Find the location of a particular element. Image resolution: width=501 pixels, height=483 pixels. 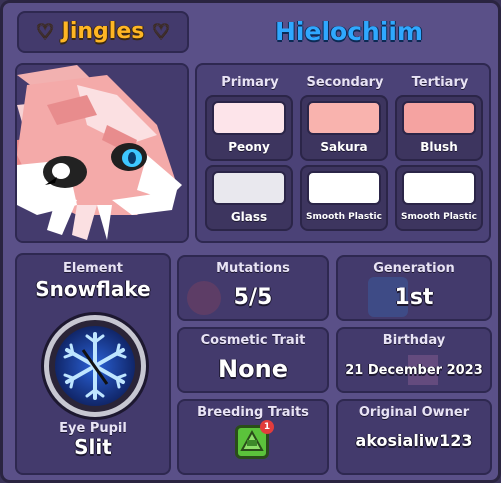

tertiary-material-tile: Smooth Plastic is located at coordinates (439, 198).